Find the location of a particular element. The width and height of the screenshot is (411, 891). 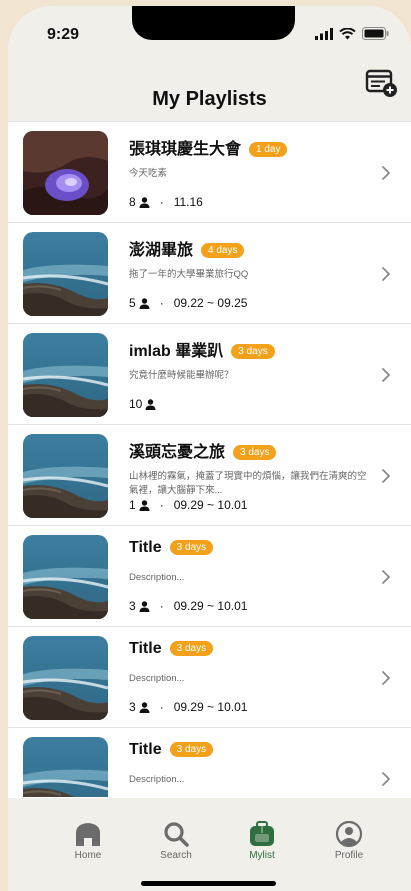

playlist-title: 溪頭忘憂之旅 is located at coordinates (177, 452).